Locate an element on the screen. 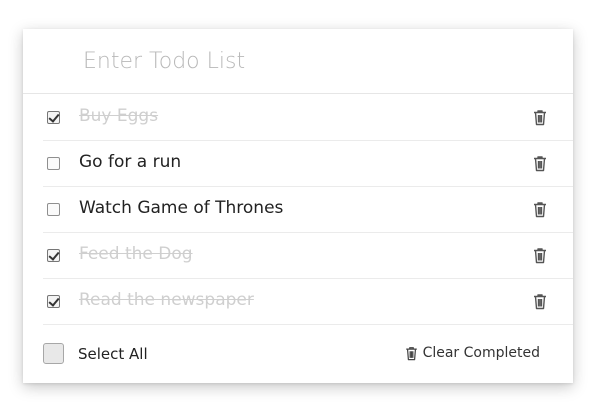 The width and height of the screenshot is (596, 417). todo-item: Go for a run is located at coordinates (308, 164).